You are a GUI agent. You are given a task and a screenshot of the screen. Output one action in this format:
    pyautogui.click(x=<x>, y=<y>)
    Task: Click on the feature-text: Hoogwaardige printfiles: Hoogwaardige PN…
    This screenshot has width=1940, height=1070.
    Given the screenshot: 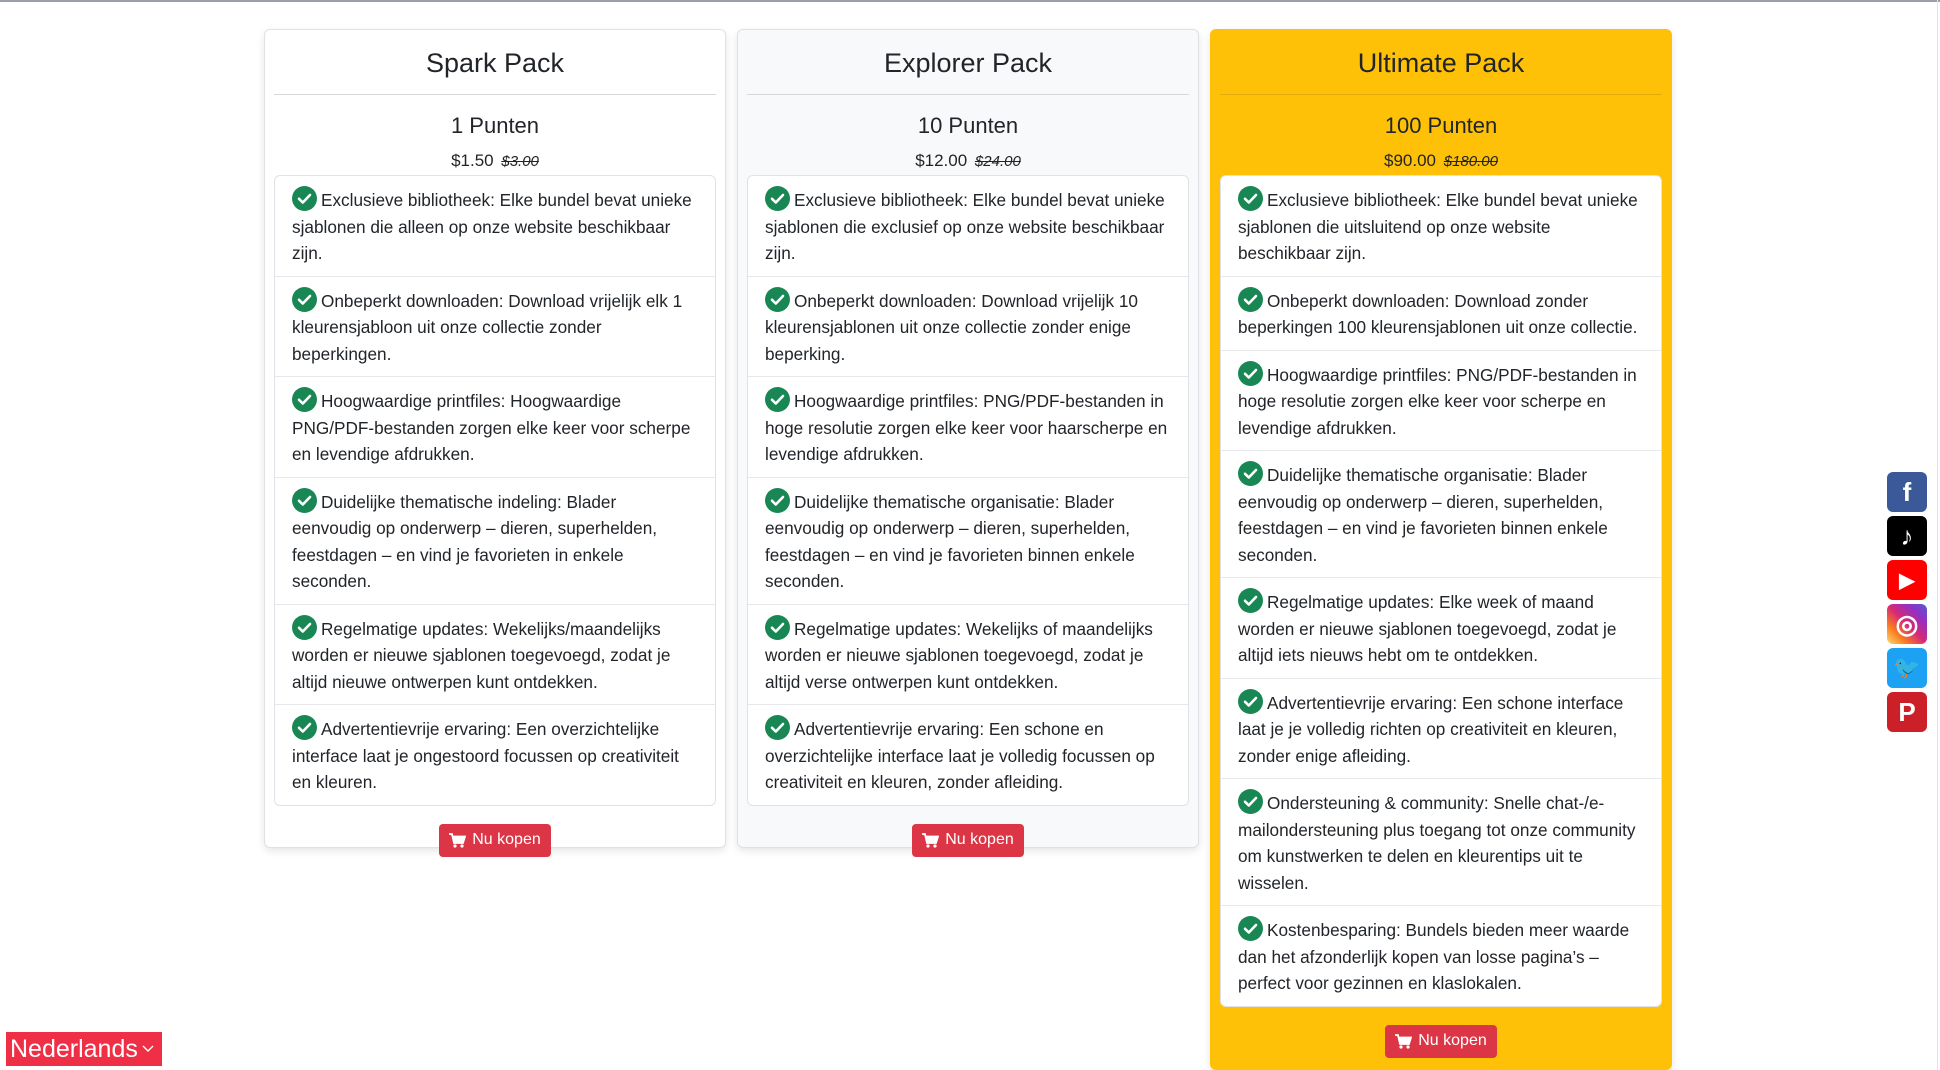 What is the action you would take?
    pyautogui.click(x=491, y=427)
    